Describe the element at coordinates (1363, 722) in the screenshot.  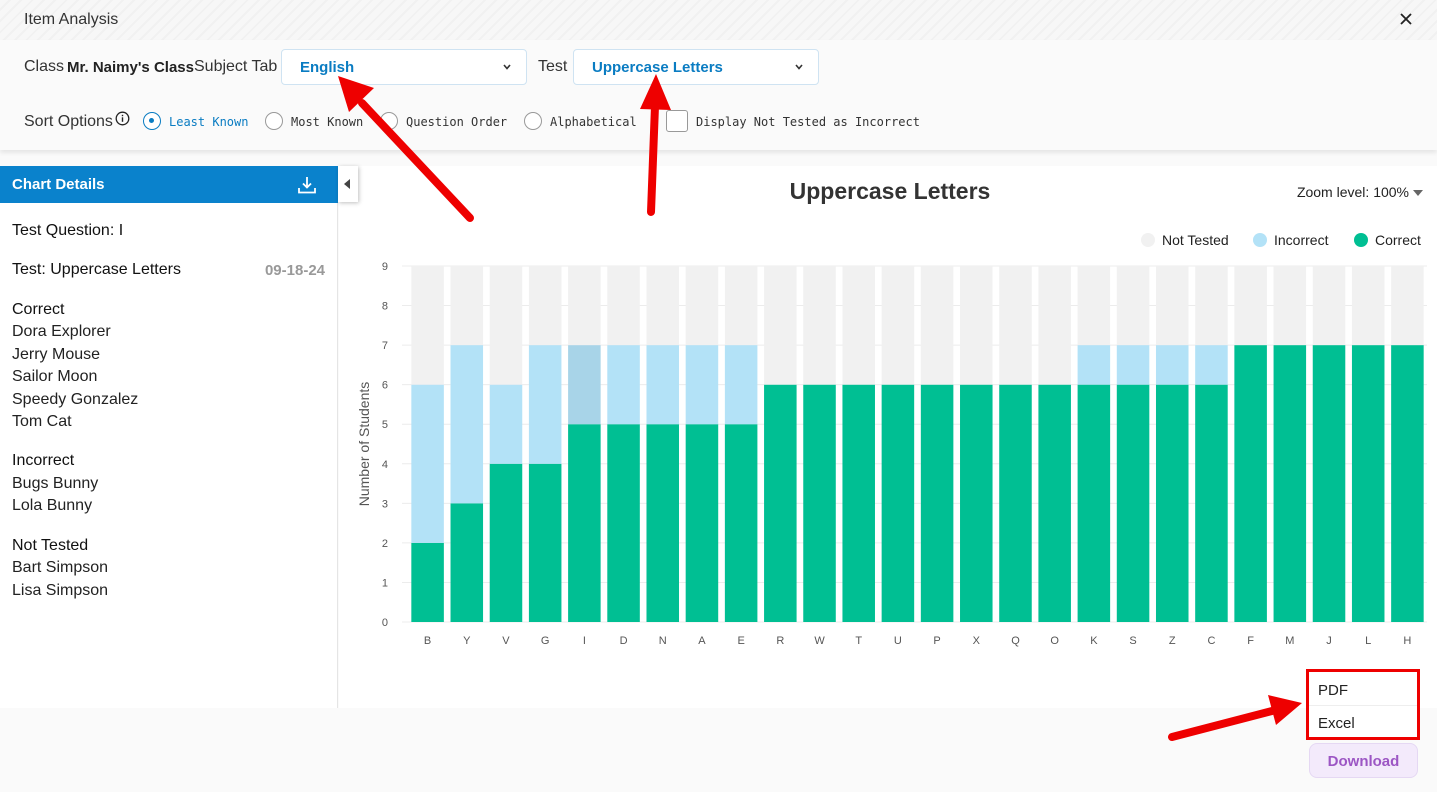
I see `export-excel-option: Excel` at that location.